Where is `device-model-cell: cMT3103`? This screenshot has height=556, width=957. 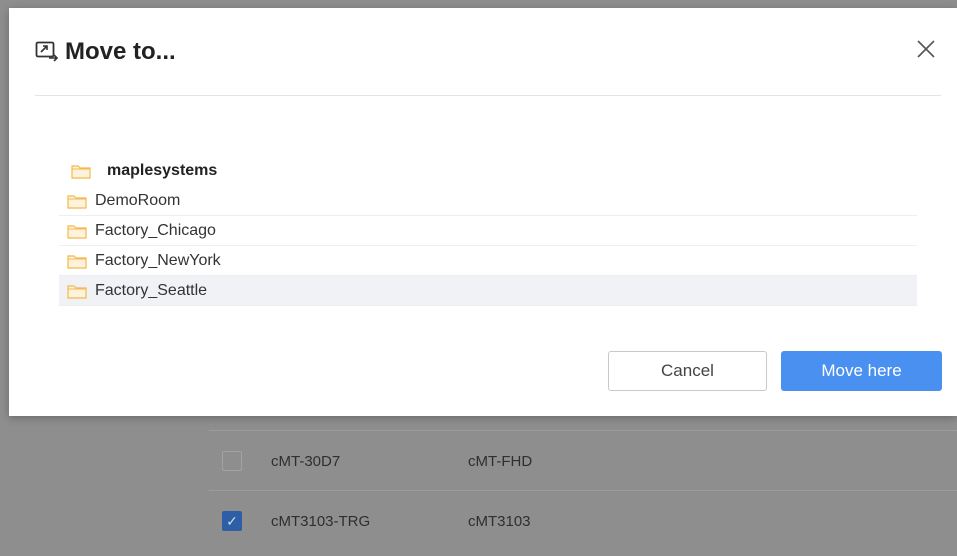 device-model-cell: cMT3103 is located at coordinates (499, 521).